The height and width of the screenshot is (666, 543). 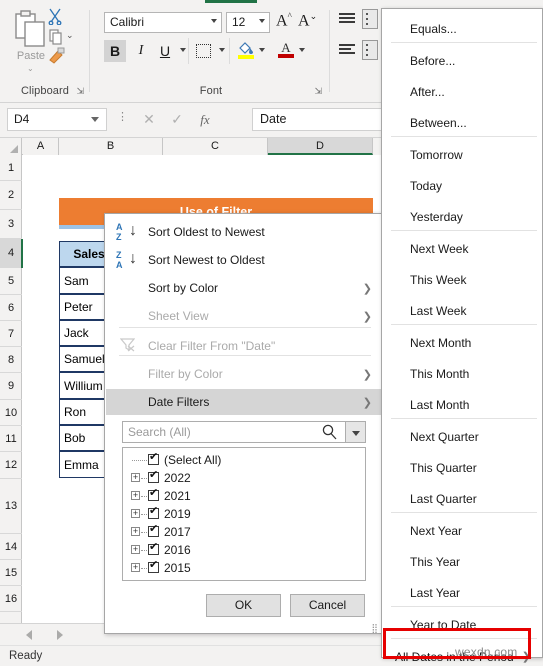 I want to click on filter-search-input: Search (All), so click(x=234, y=432).